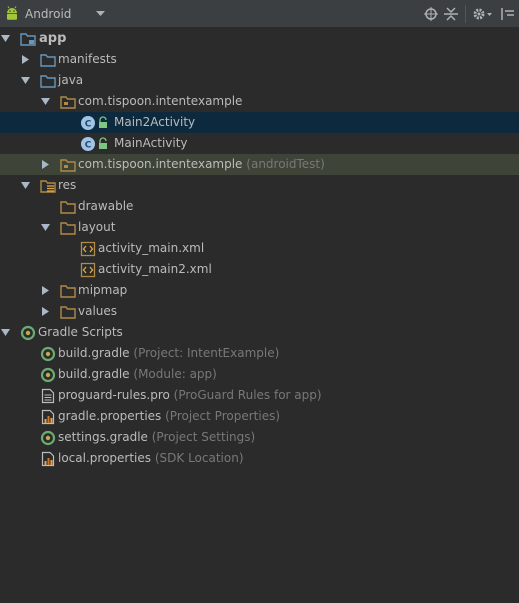  Describe the element at coordinates (508, 14) in the screenshot. I see `hide-icon` at that location.